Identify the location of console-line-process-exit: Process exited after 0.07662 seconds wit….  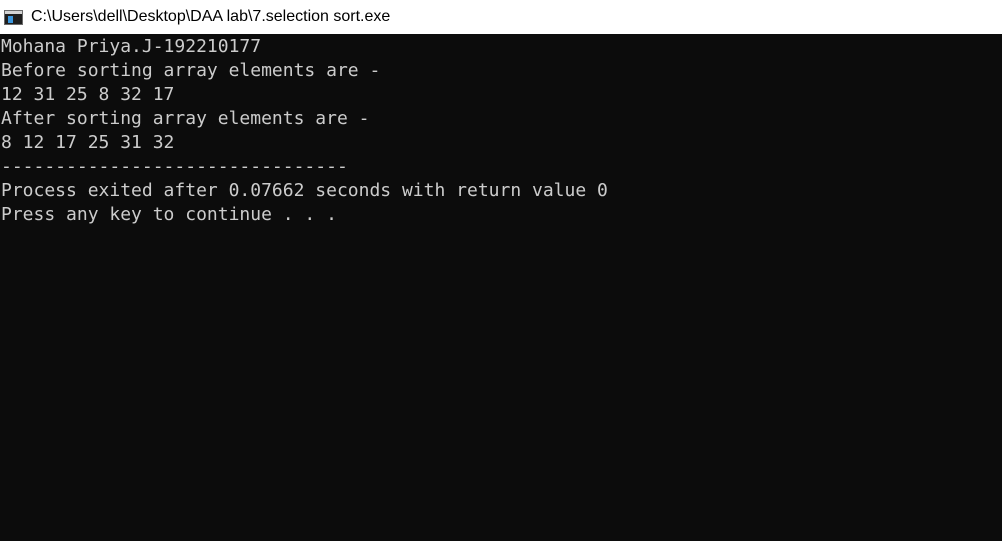
(304, 190).